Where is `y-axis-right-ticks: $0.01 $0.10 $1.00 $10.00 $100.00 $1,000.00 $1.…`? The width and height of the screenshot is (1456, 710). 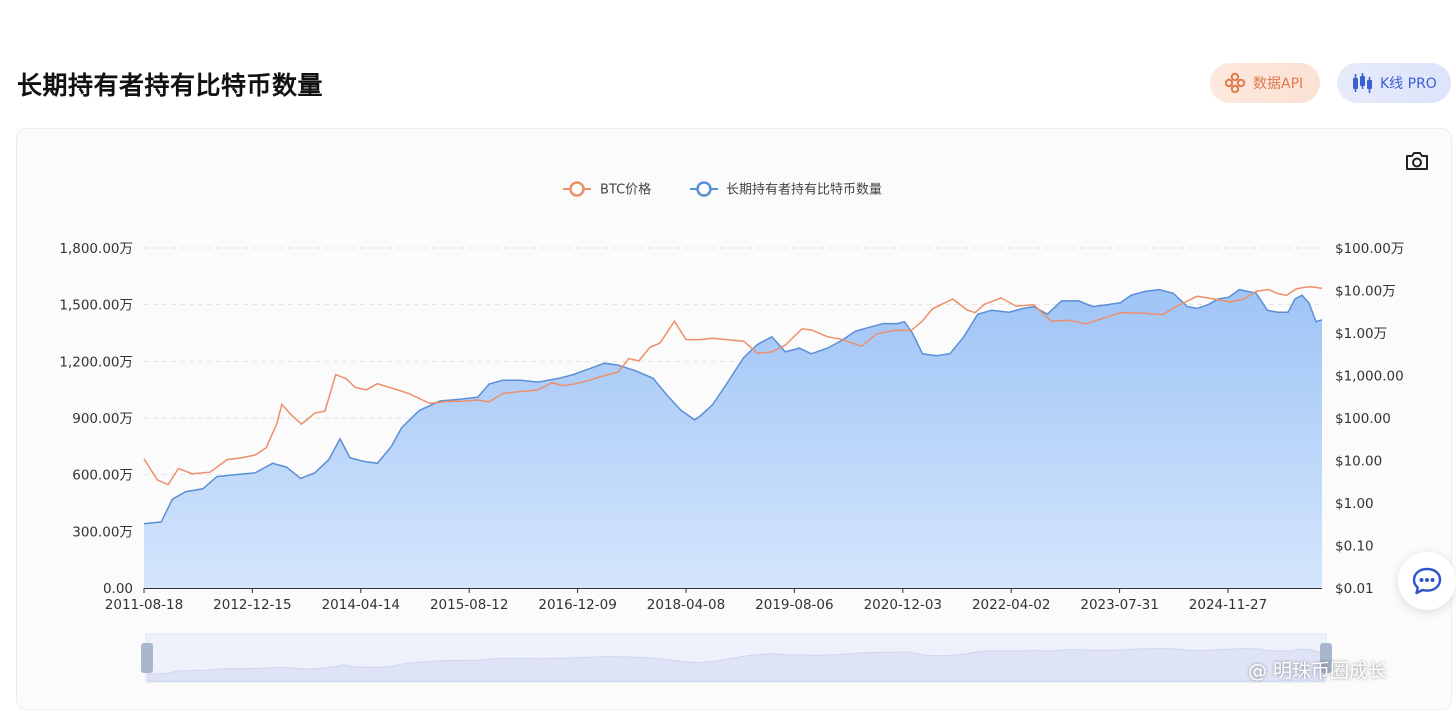 y-axis-right-ticks: $0.01 $0.10 $1.00 $10.00 $100.00 $1,000.00 $1.… is located at coordinates (1369, 419).